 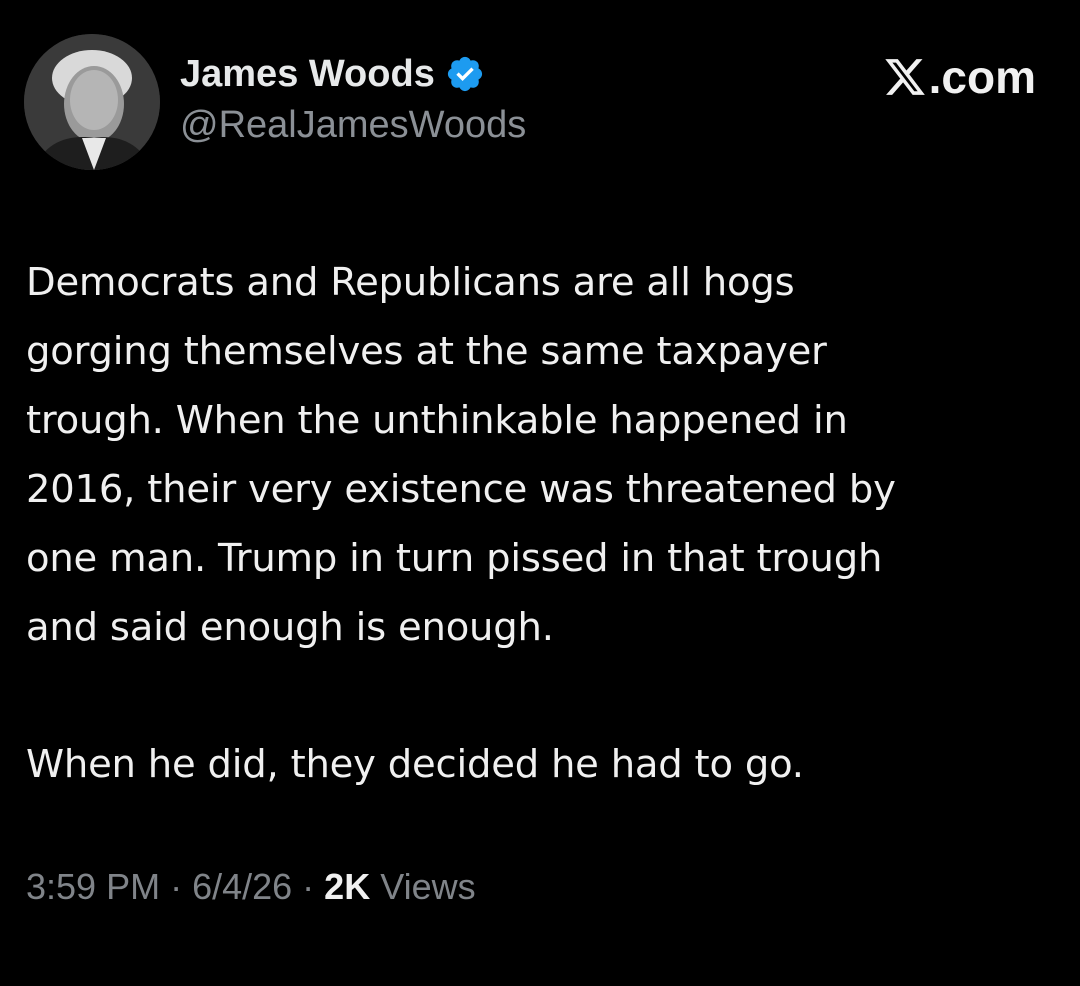 I want to click on tweet-time: 3:59 PM, so click(x=93, y=887).